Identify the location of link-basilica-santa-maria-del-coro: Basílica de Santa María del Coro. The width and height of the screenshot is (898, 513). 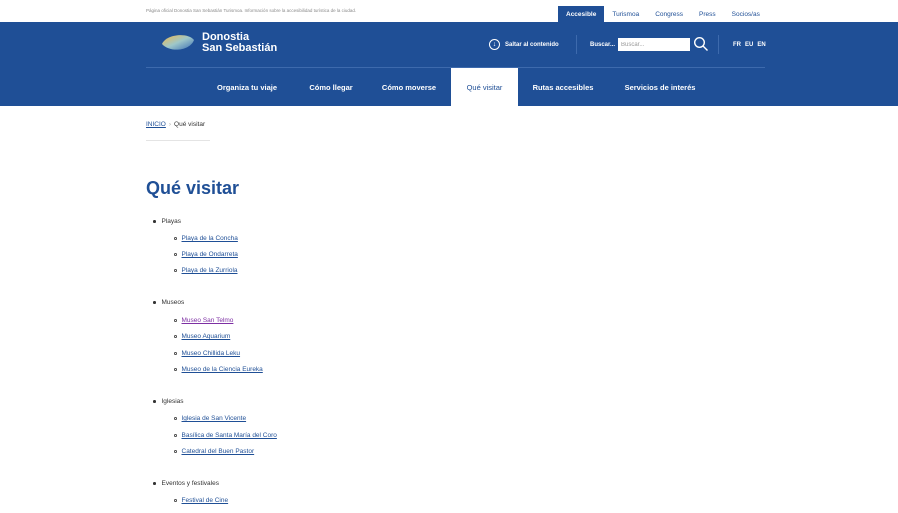
(229, 435).